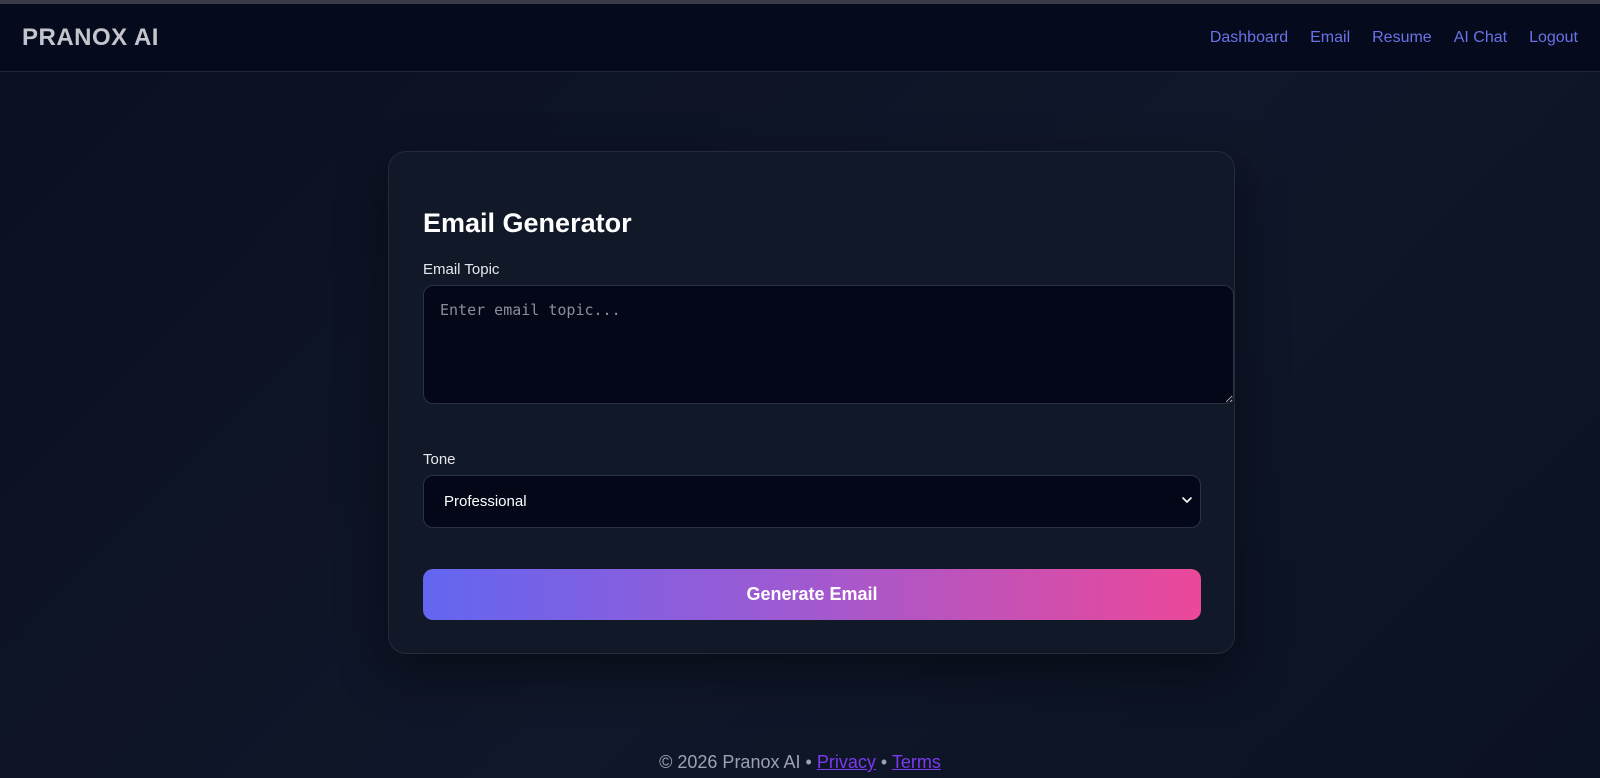 This screenshot has width=1600, height=778. What do you see at coordinates (439, 459) in the screenshot?
I see `tone-label: Tone` at bounding box center [439, 459].